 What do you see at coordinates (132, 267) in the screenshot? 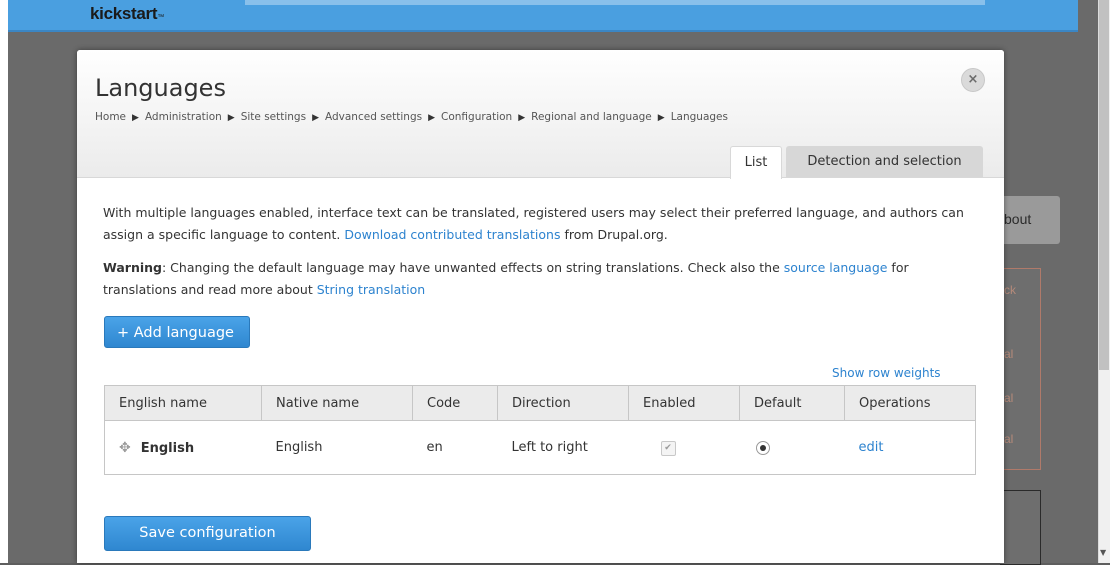
I see `warning-label: Warning` at bounding box center [132, 267].